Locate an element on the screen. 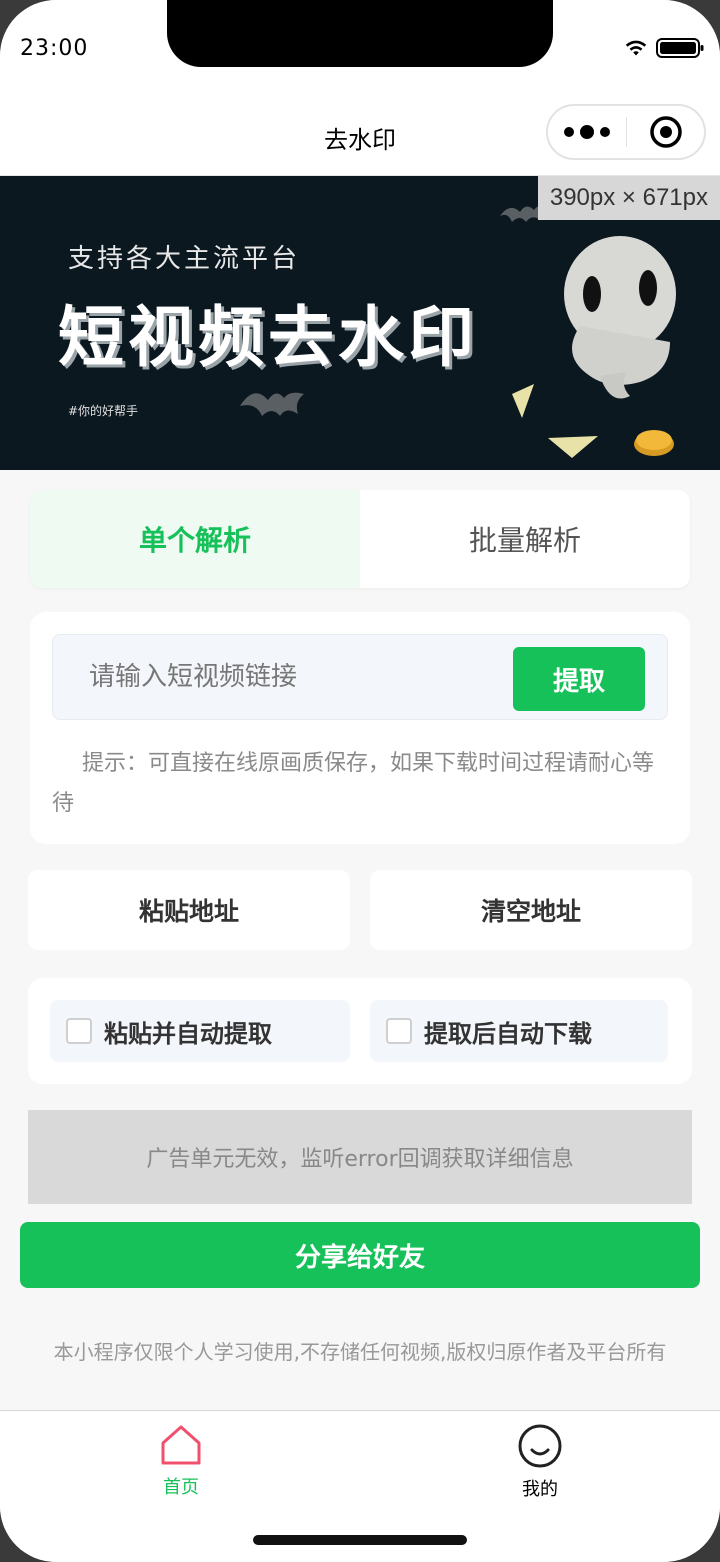  tabbar-label-mine: 我的 is located at coordinates (540, 1489).